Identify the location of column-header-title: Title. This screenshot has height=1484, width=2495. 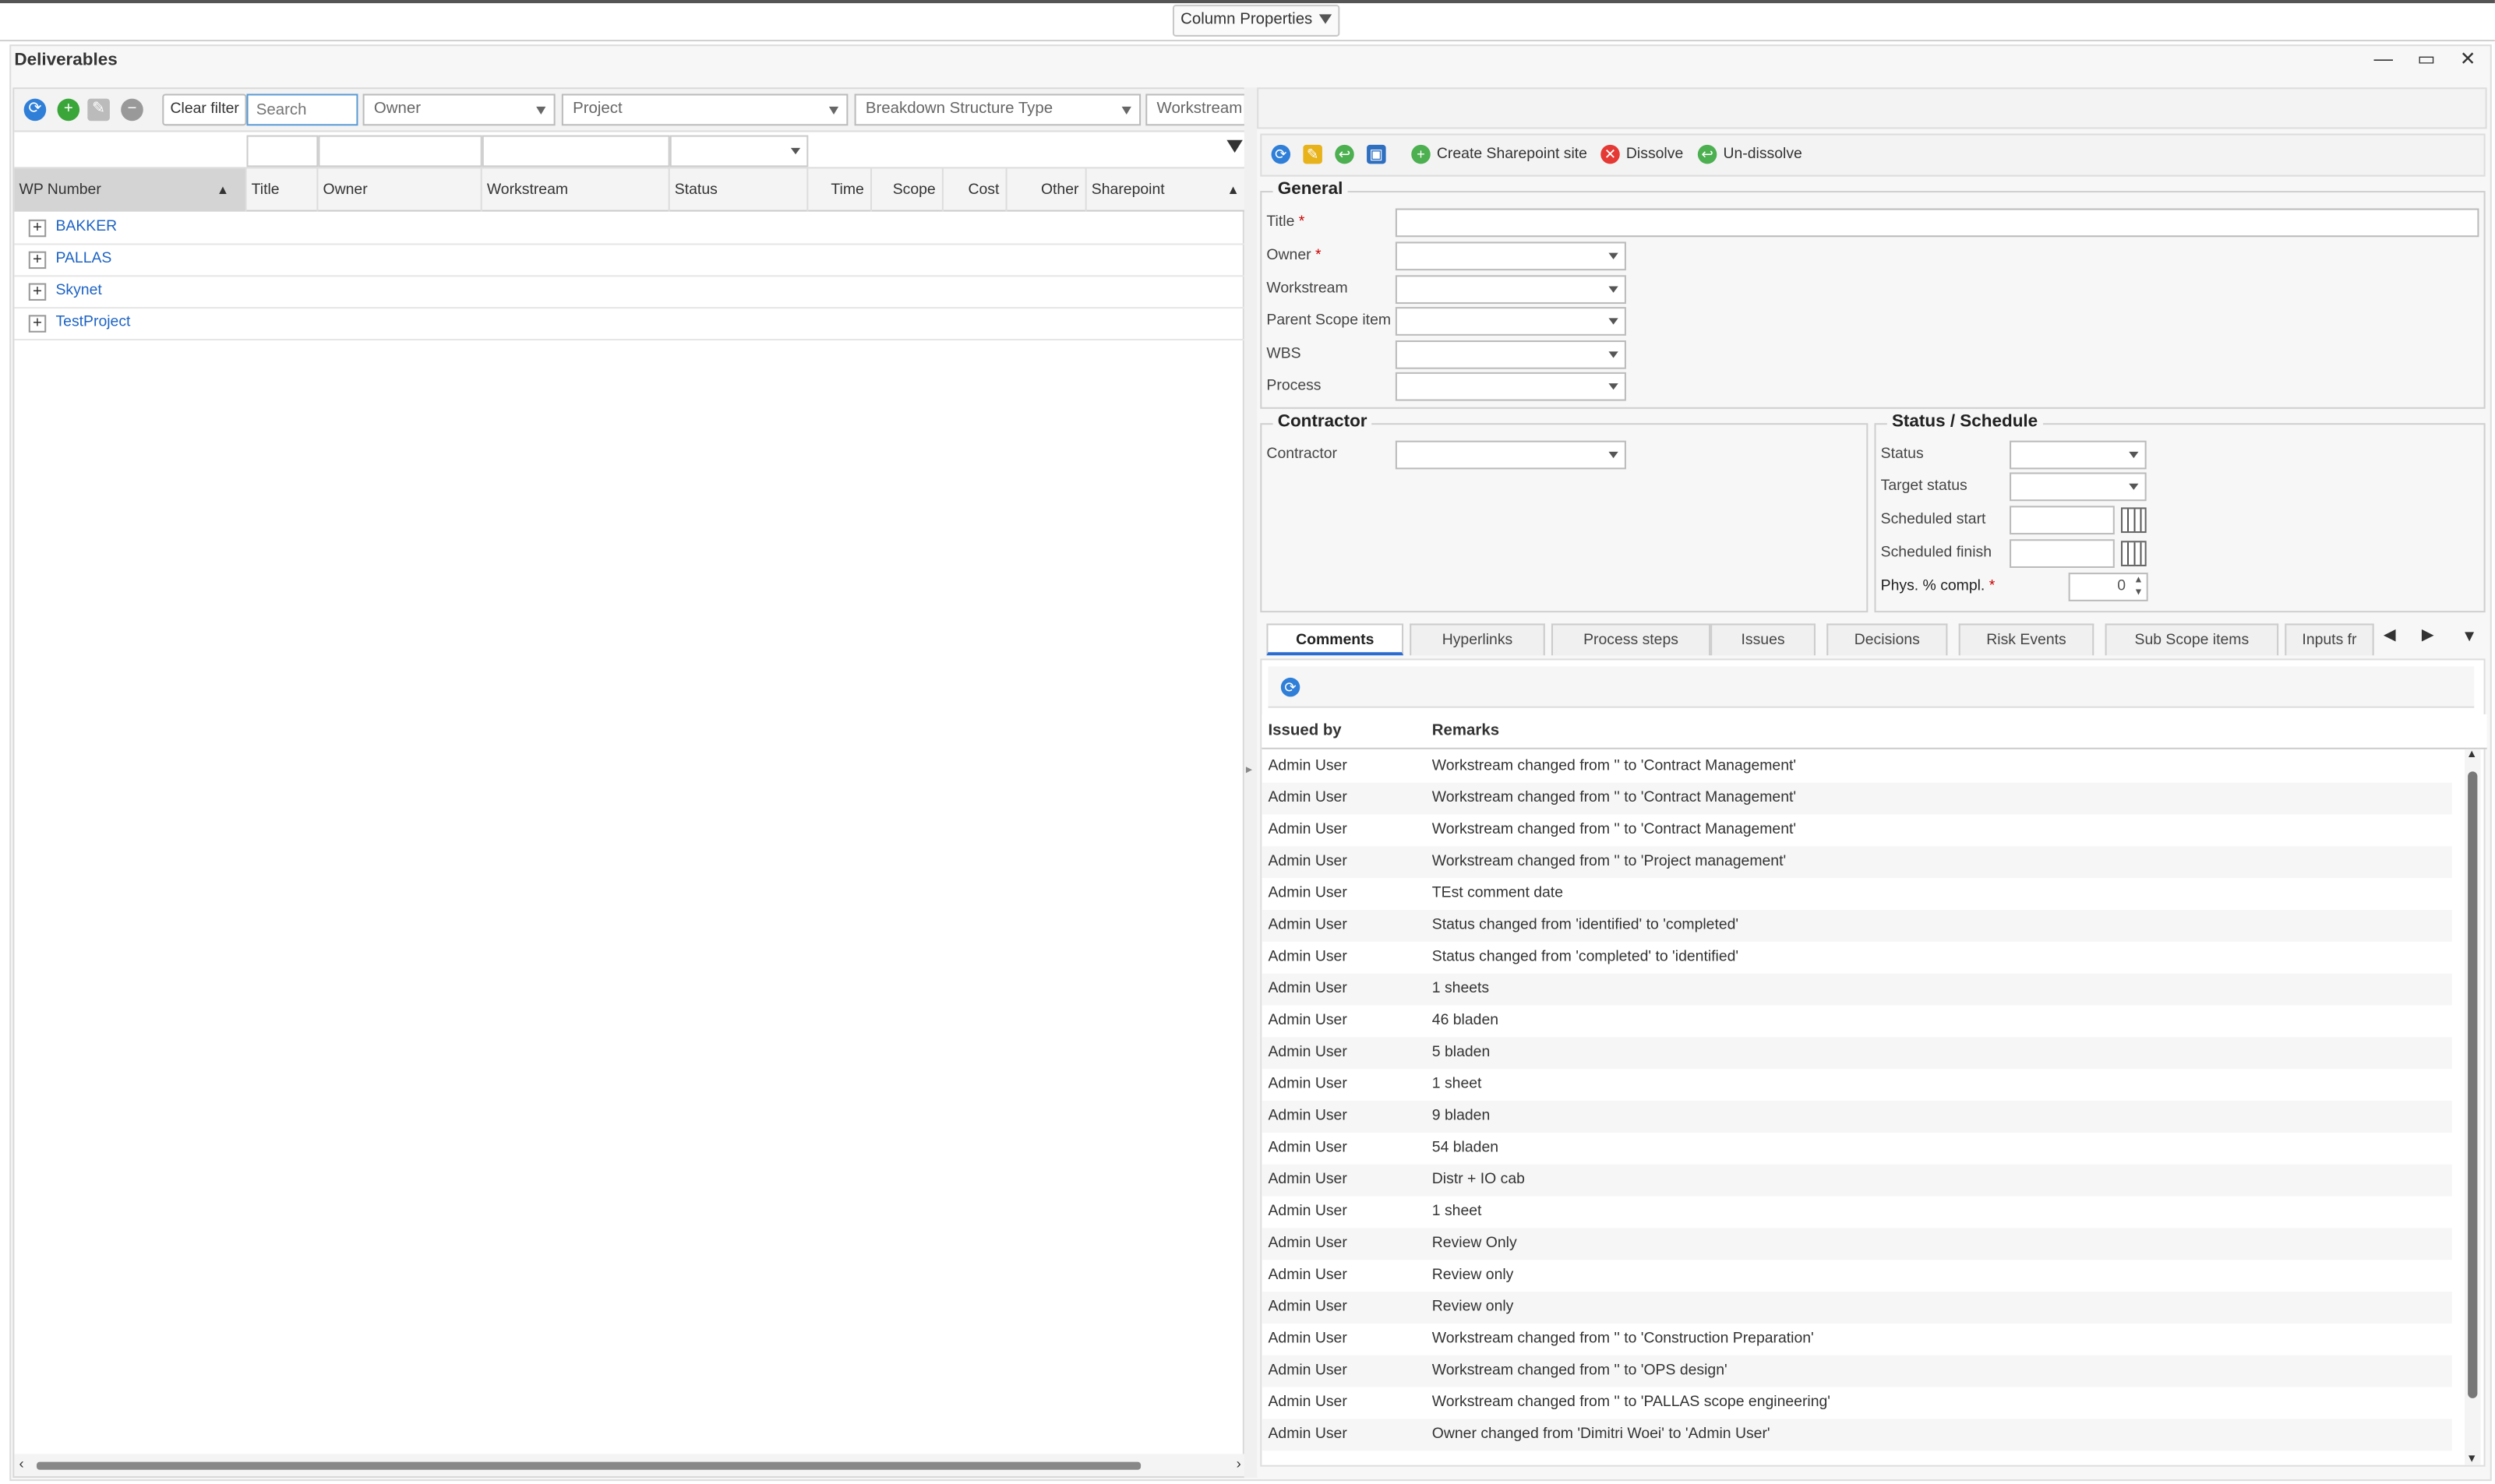
(283, 190).